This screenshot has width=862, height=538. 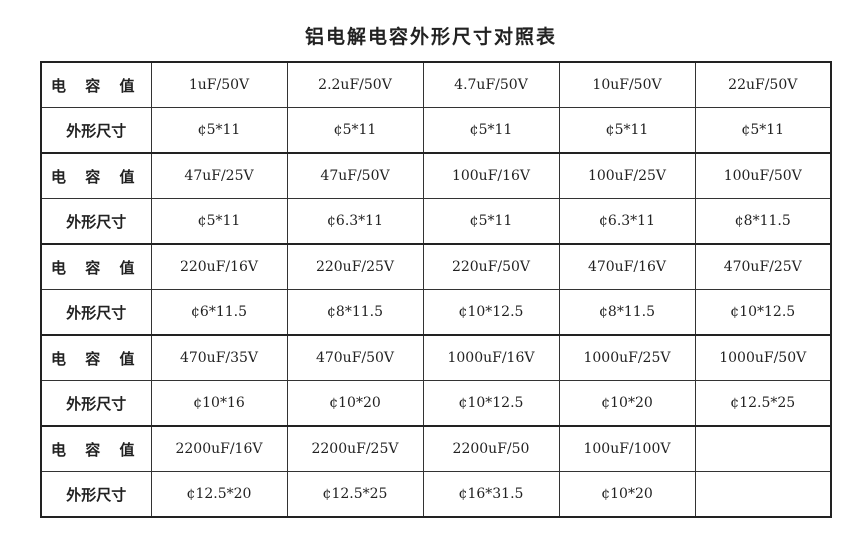 What do you see at coordinates (355, 357) in the screenshot?
I see `capacity-cell: 470uF/50V` at bounding box center [355, 357].